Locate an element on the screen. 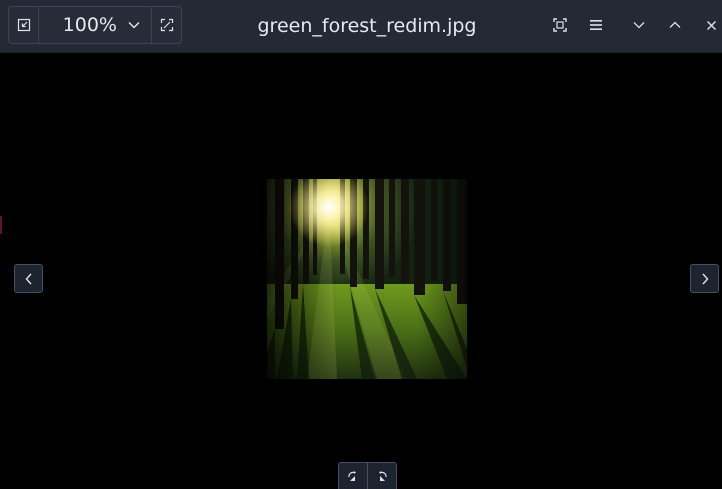 Image resolution: width=722 pixels, height=489 pixels. next-image-button is located at coordinates (704, 278).